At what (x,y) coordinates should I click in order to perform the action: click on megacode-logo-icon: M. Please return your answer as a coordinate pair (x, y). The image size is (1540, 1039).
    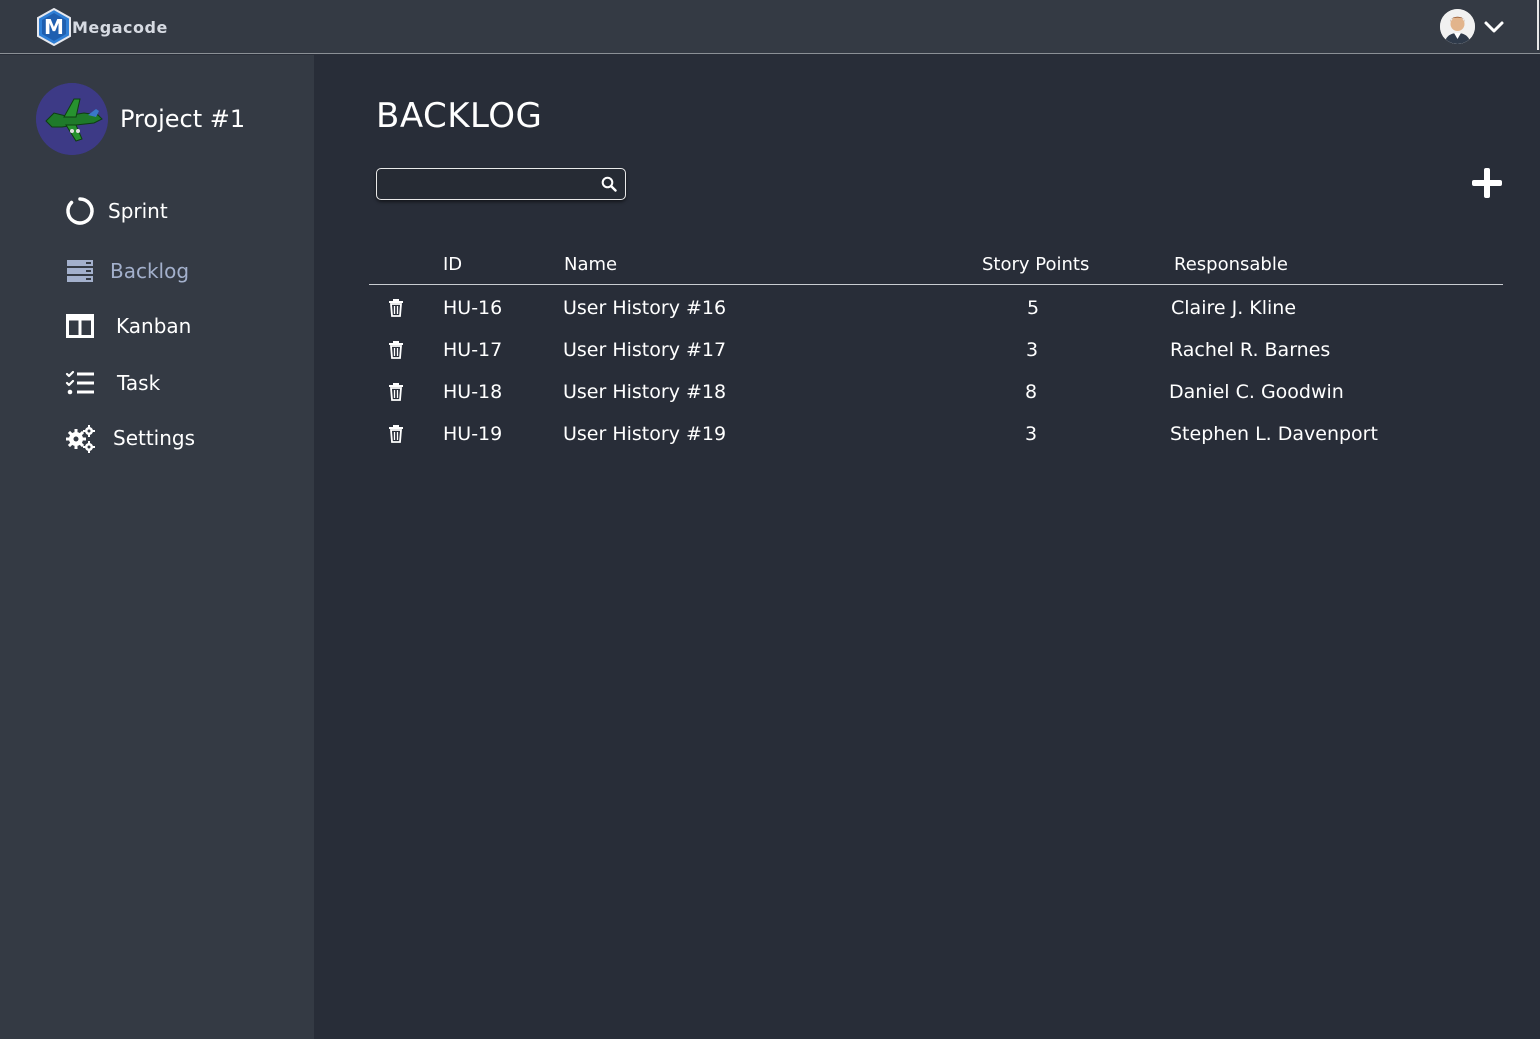
    Looking at the image, I should click on (54, 27).